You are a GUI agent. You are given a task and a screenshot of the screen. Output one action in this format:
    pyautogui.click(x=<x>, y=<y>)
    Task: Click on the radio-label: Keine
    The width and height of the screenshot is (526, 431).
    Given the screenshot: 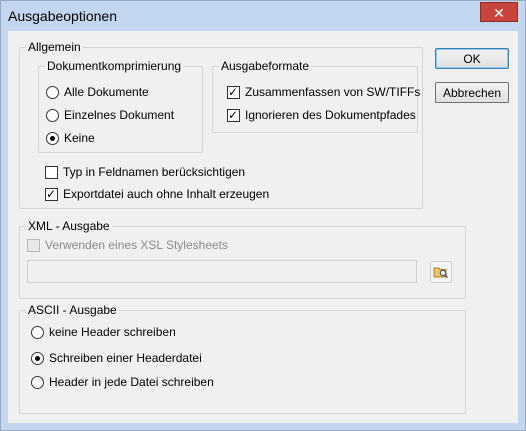 What is the action you would take?
    pyautogui.click(x=79, y=138)
    